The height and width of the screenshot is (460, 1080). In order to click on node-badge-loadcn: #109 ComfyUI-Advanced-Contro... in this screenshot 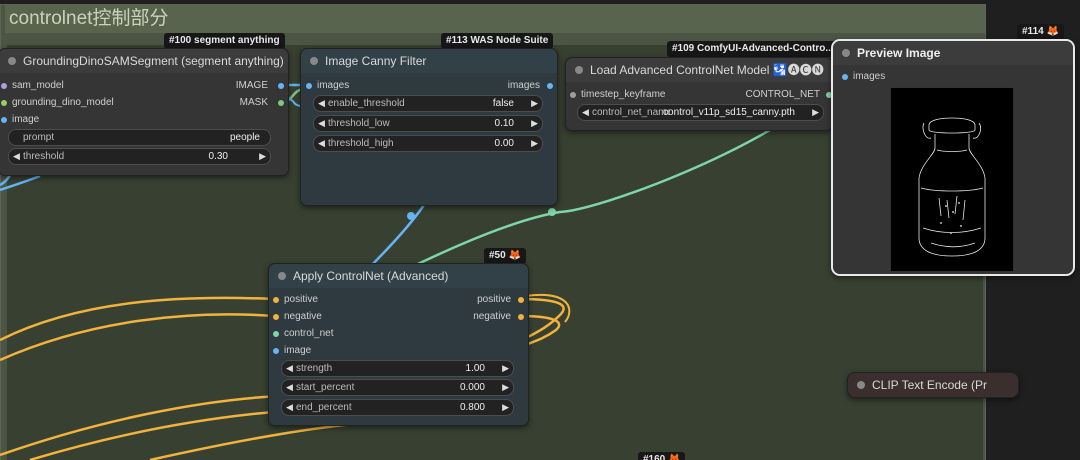, I will do `click(753, 49)`.